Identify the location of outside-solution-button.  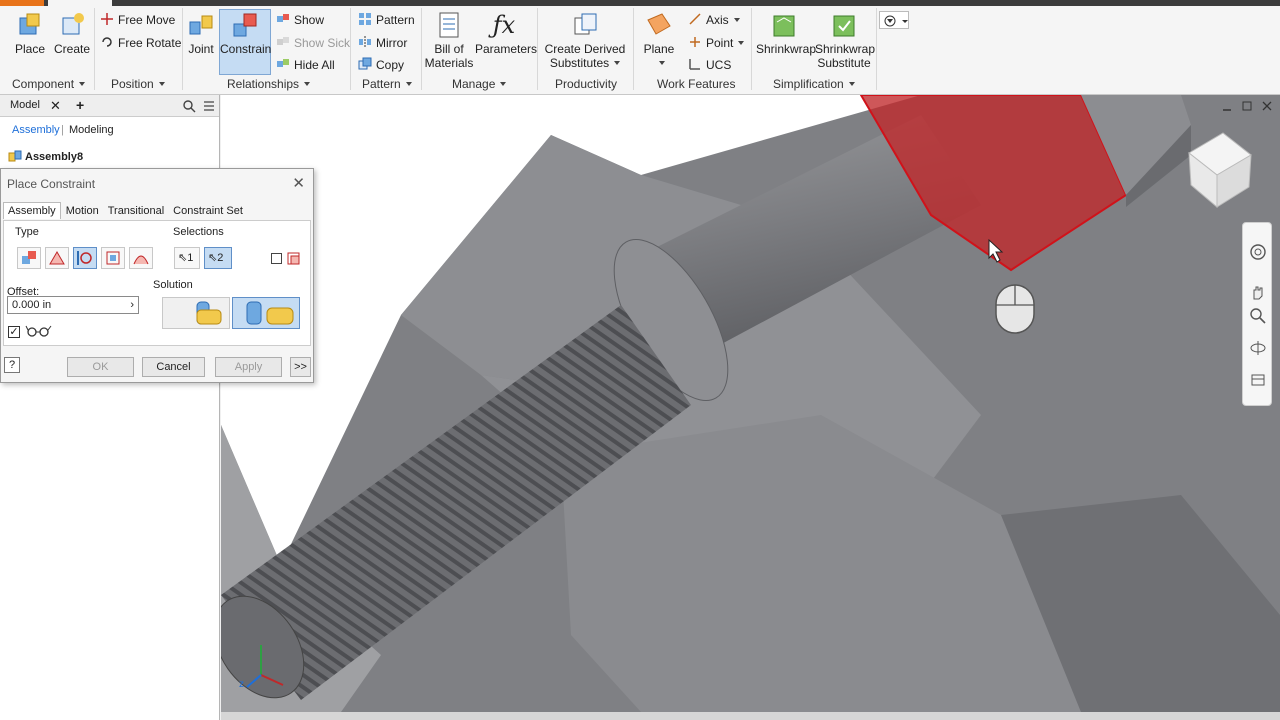
(266, 313).